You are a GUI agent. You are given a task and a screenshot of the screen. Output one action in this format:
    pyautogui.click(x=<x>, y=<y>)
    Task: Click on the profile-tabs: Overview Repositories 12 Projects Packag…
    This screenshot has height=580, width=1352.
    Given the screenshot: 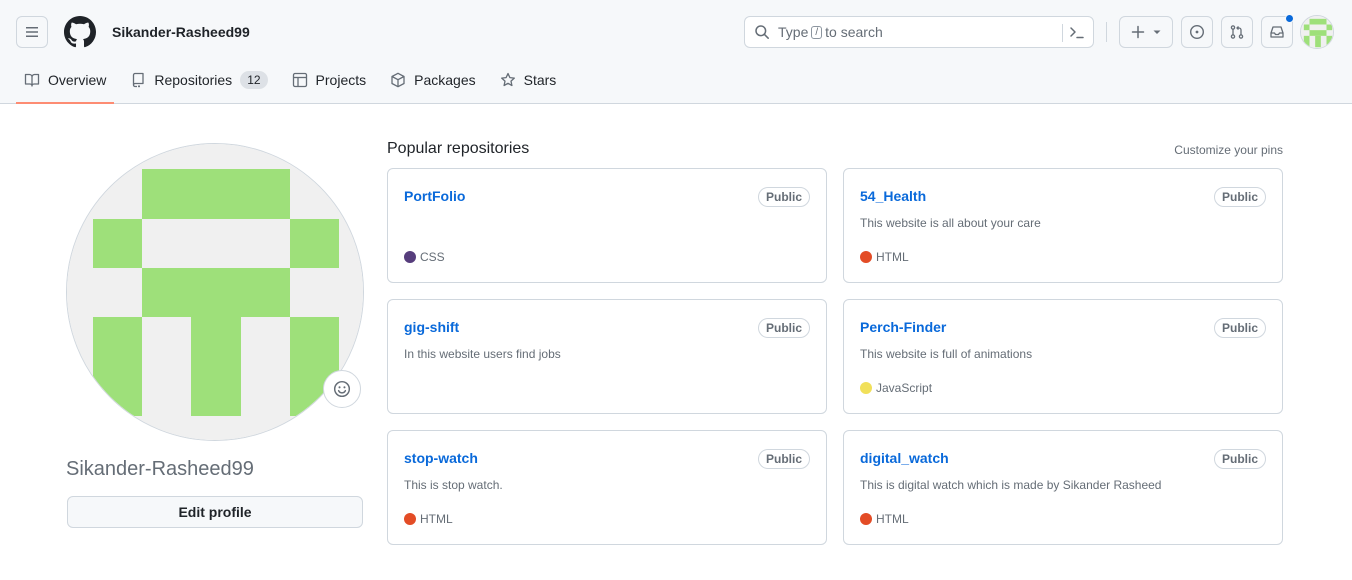 What is the action you would take?
    pyautogui.click(x=294, y=84)
    